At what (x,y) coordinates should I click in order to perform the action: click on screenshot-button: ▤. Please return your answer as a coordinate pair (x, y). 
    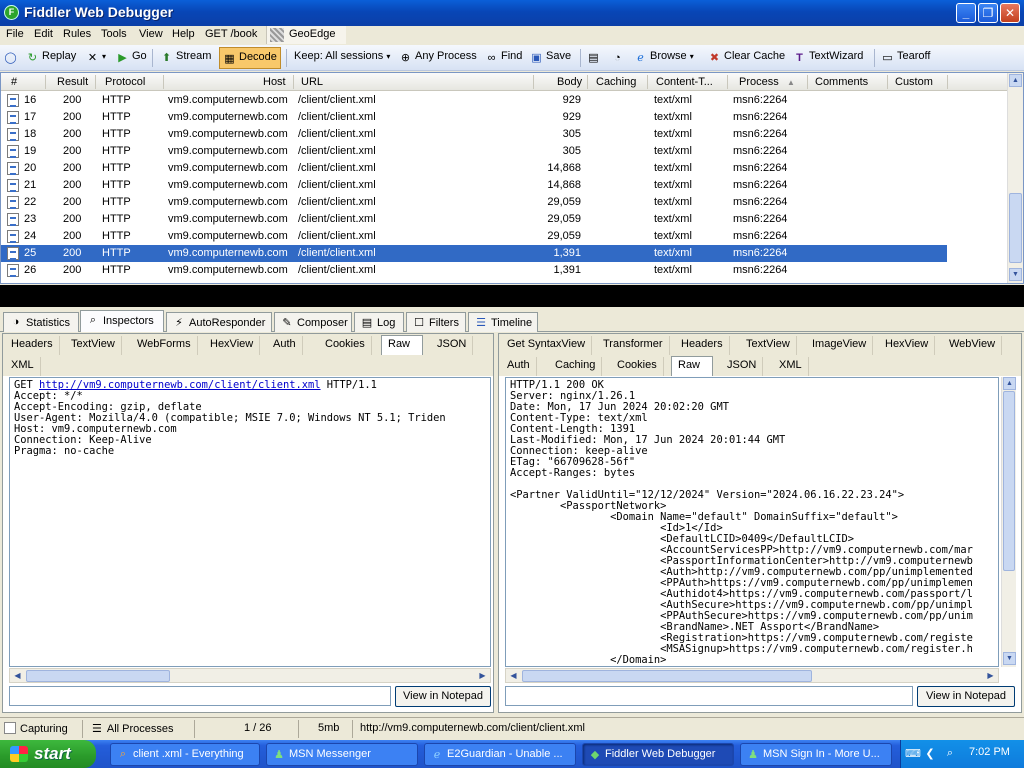
    Looking at the image, I should click on (595, 58).